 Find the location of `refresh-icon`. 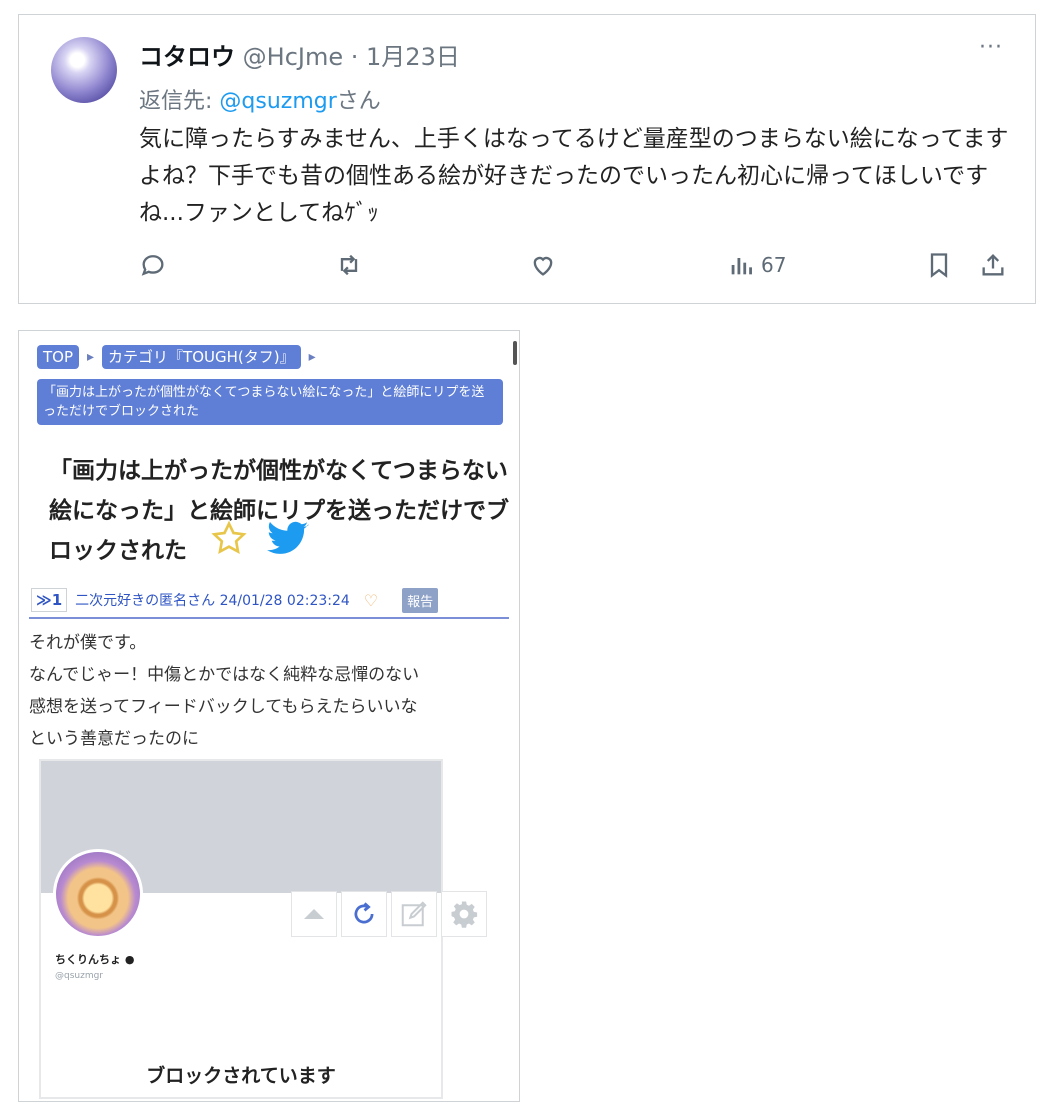

refresh-icon is located at coordinates (364, 913).